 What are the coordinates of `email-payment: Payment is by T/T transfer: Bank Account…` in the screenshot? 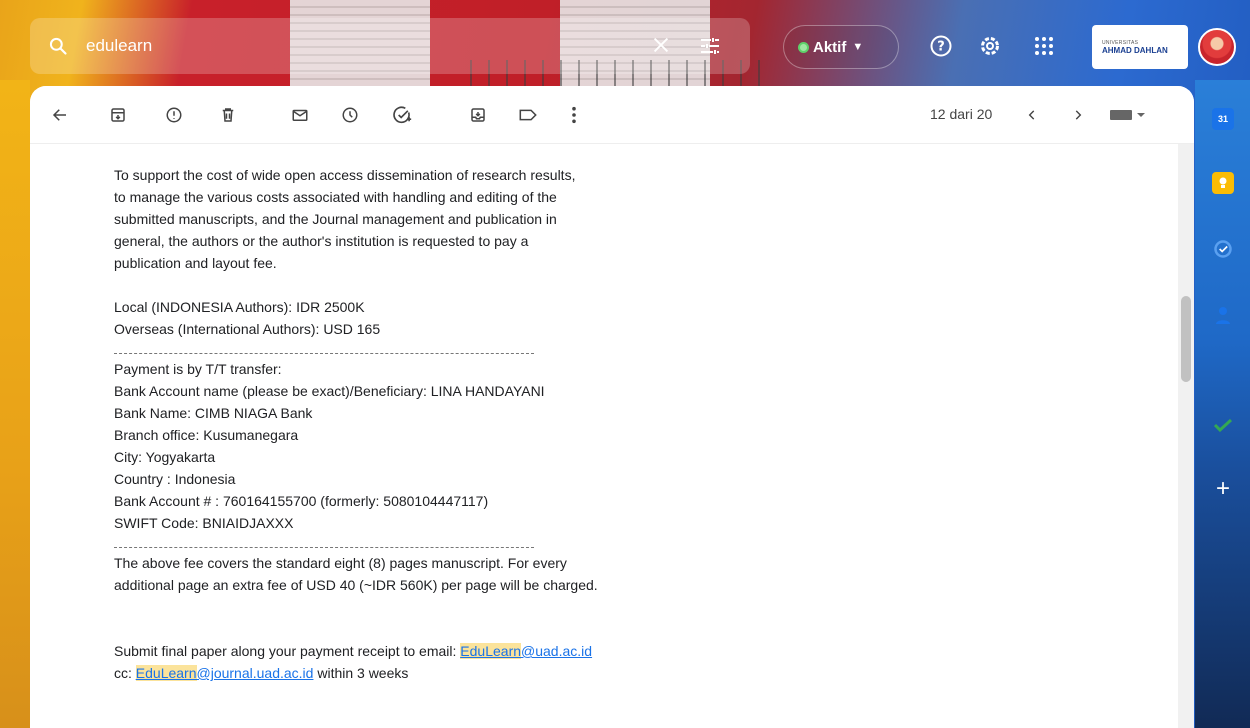 It's located at (329, 446).